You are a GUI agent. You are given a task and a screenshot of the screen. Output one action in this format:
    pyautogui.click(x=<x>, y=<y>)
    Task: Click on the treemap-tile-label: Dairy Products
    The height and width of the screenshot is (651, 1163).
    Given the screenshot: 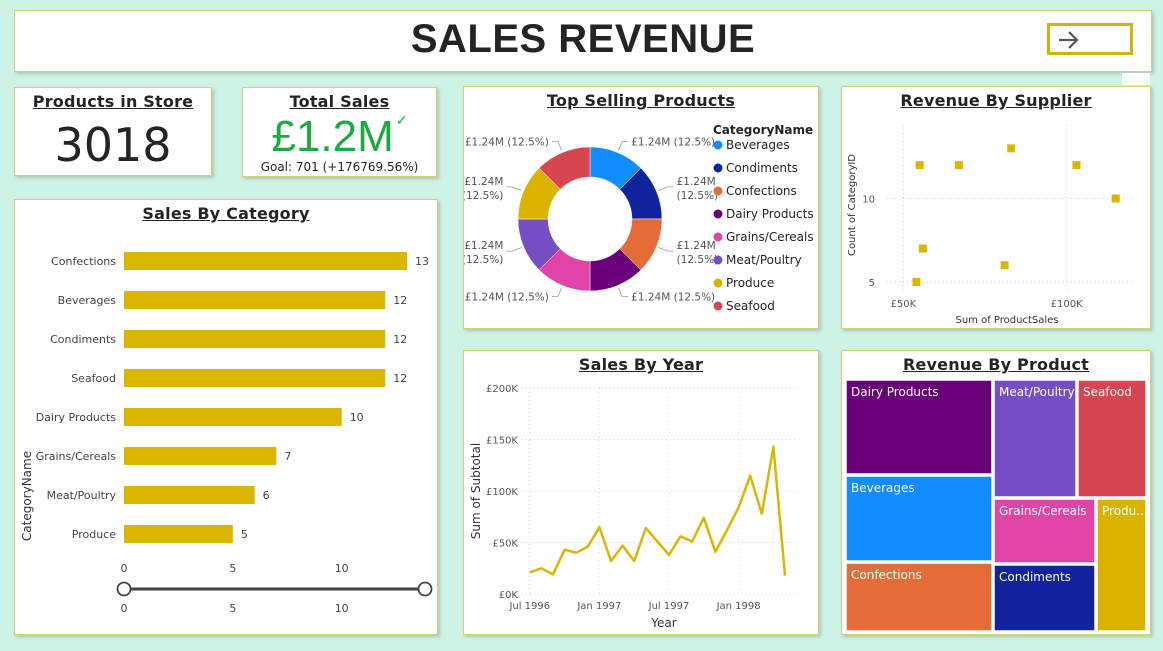 What is the action you would take?
    pyautogui.click(x=895, y=392)
    